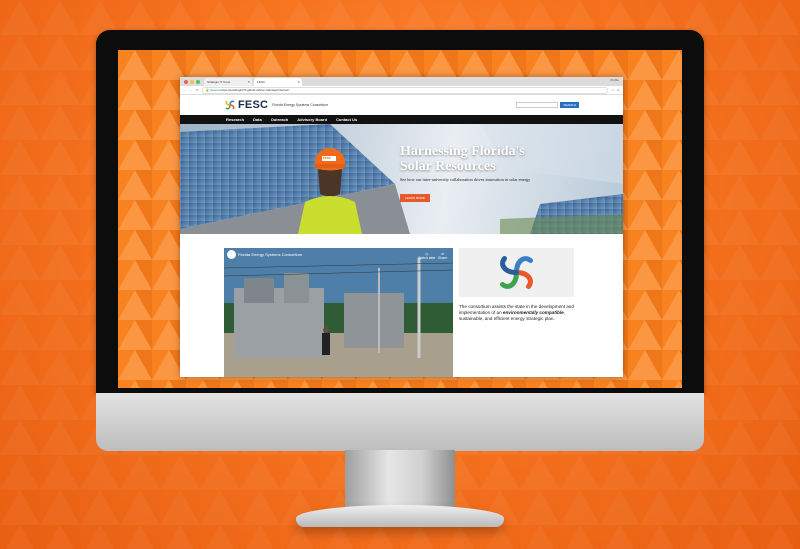 The image size is (800, 549). Describe the element at coordinates (261, 82) in the screenshot. I see `tab-label: FESC` at that location.